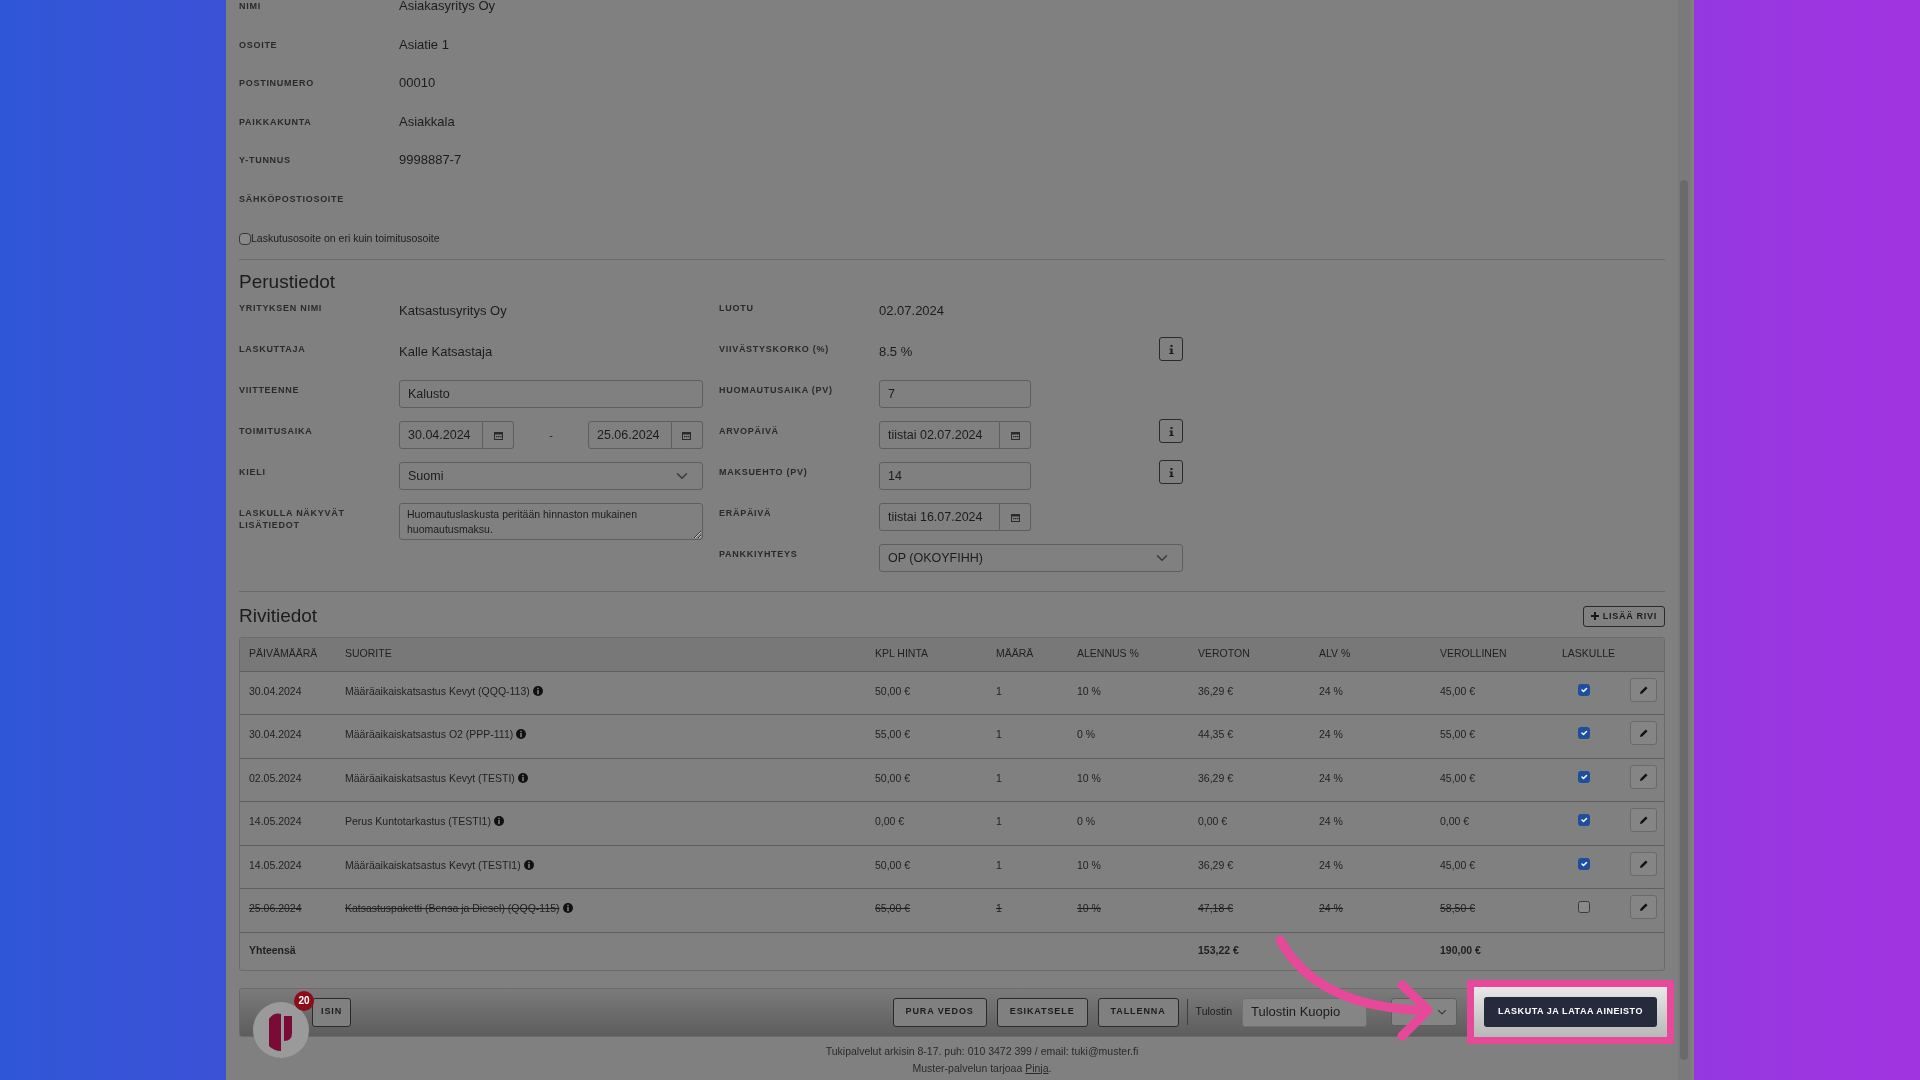 Image resolution: width=1920 pixels, height=1080 pixels. Describe the element at coordinates (441, 435) in the screenshot. I see `date-field: 30.04.2024` at that location.